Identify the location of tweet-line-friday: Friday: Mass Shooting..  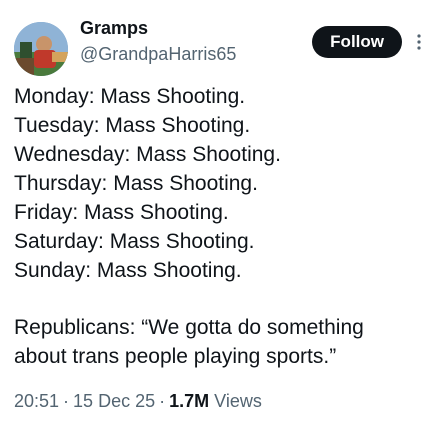
(121, 212).